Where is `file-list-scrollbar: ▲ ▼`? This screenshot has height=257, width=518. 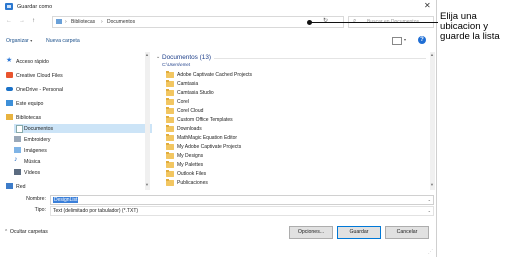 file-list-scrollbar: ▲ ▼ is located at coordinates (432, 121).